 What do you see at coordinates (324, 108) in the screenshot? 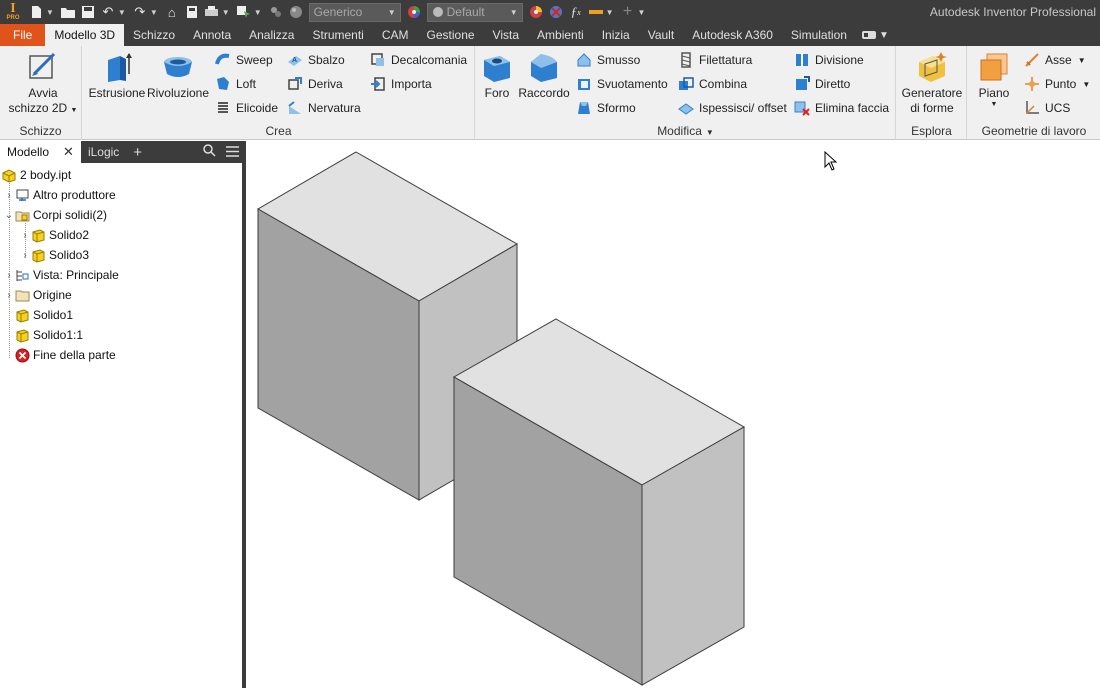
I see `rib-button: Nervatura` at bounding box center [324, 108].